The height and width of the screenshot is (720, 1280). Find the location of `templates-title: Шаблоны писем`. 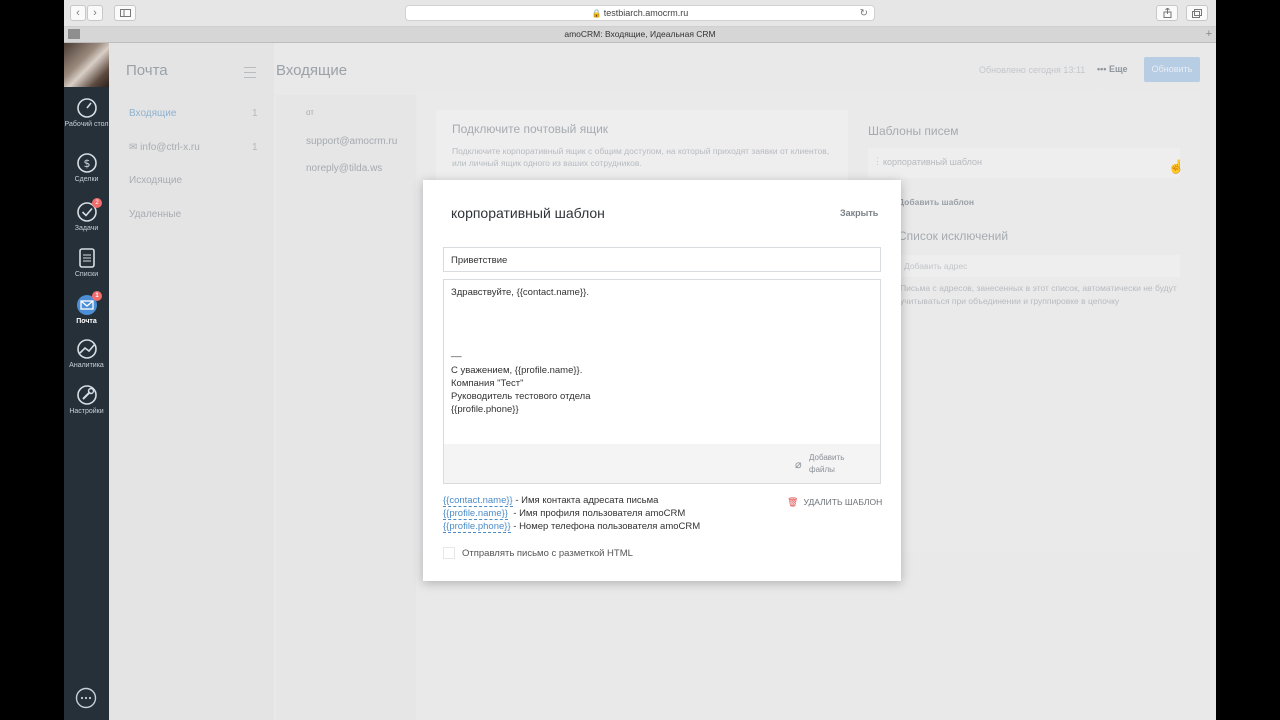

templates-title: Шаблоны писем is located at coordinates (913, 131).